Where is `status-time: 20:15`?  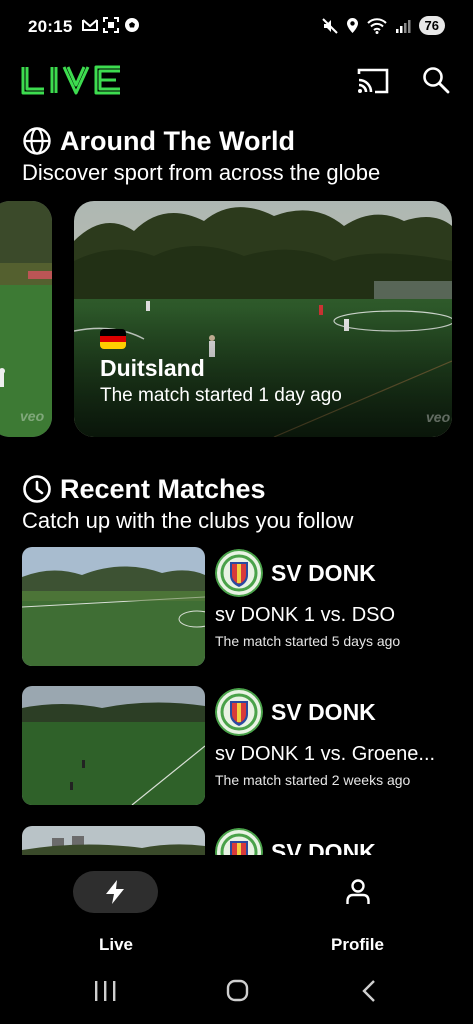 status-time: 20:15 is located at coordinates (50, 26).